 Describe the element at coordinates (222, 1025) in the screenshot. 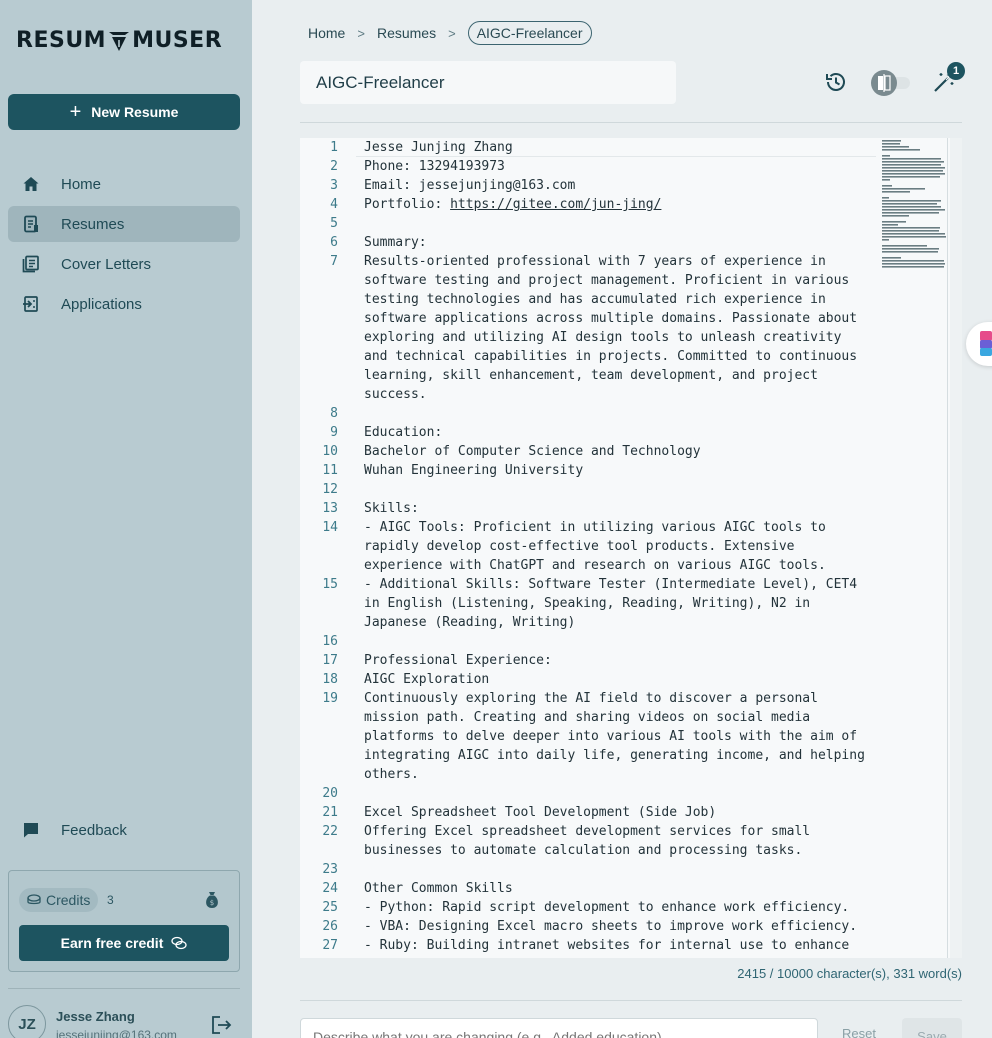

I see `logout-icon` at that location.